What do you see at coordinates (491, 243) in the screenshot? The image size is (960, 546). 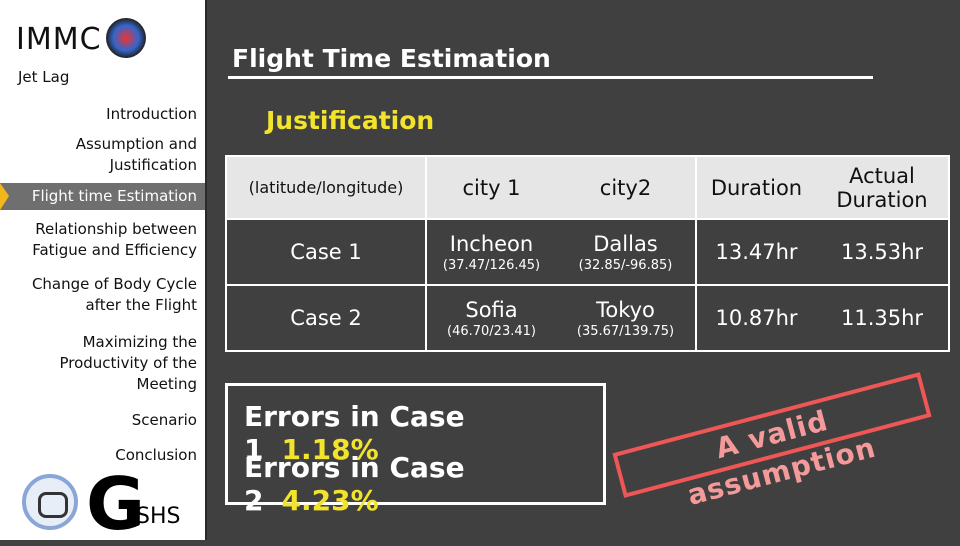 I see `city-name: Incheon` at bounding box center [491, 243].